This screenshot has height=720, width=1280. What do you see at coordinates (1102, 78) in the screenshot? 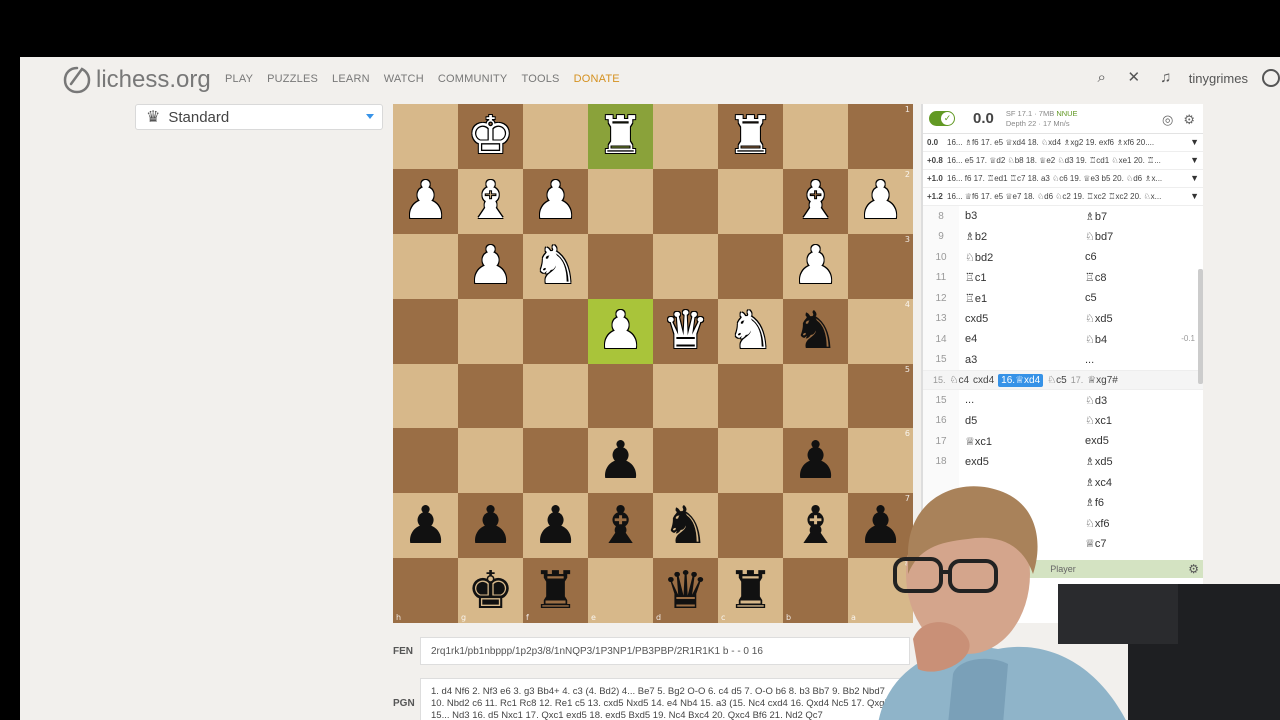
I see `search-icon: ⌕` at bounding box center [1102, 78].